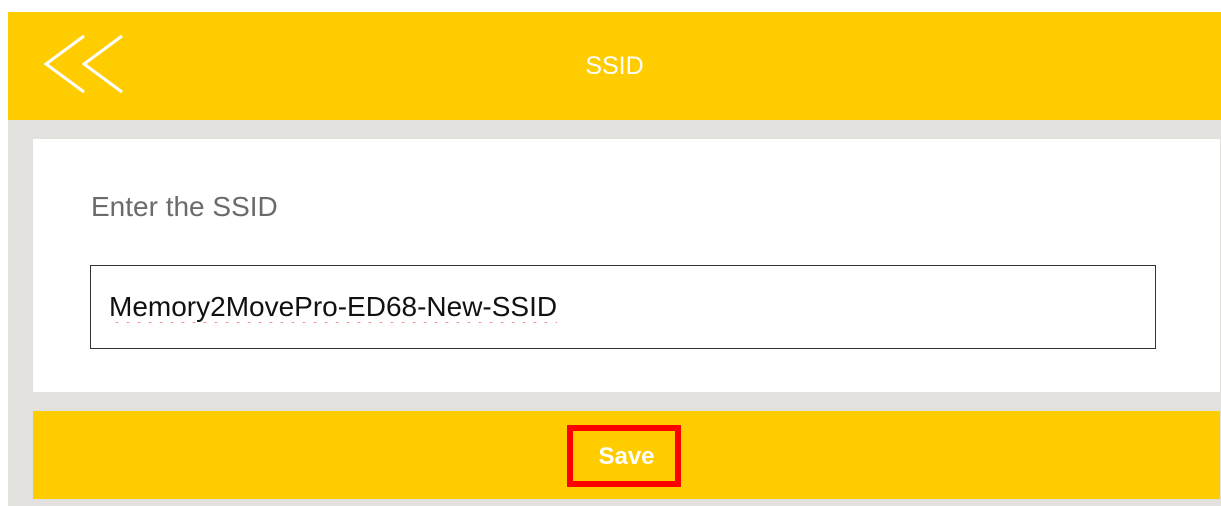 This screenshot has width=1221, height=506. I want to click on page-title: SSID, so click(614, 66).